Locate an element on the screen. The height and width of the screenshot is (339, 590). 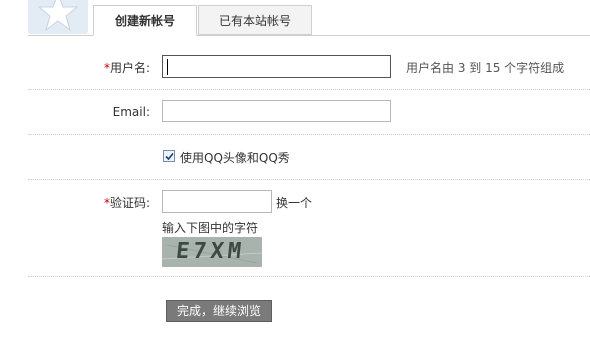
email-row: Email: is located at coordinates (309, 112).